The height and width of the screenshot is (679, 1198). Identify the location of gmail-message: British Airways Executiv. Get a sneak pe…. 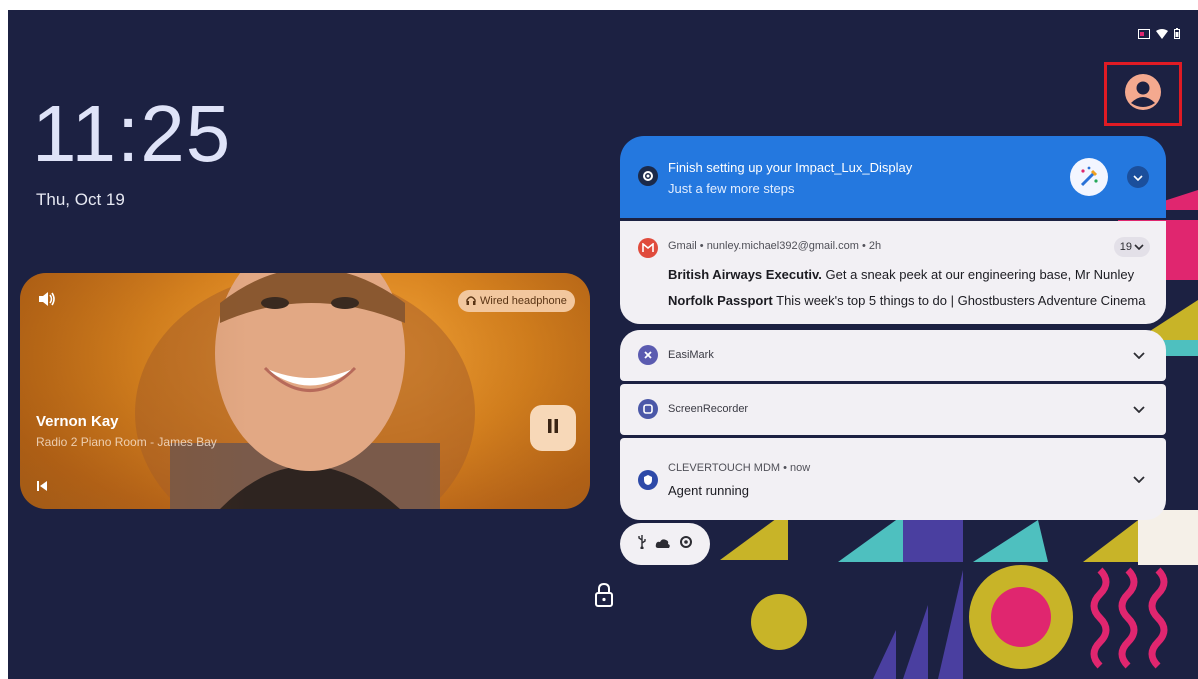
(901, 274).